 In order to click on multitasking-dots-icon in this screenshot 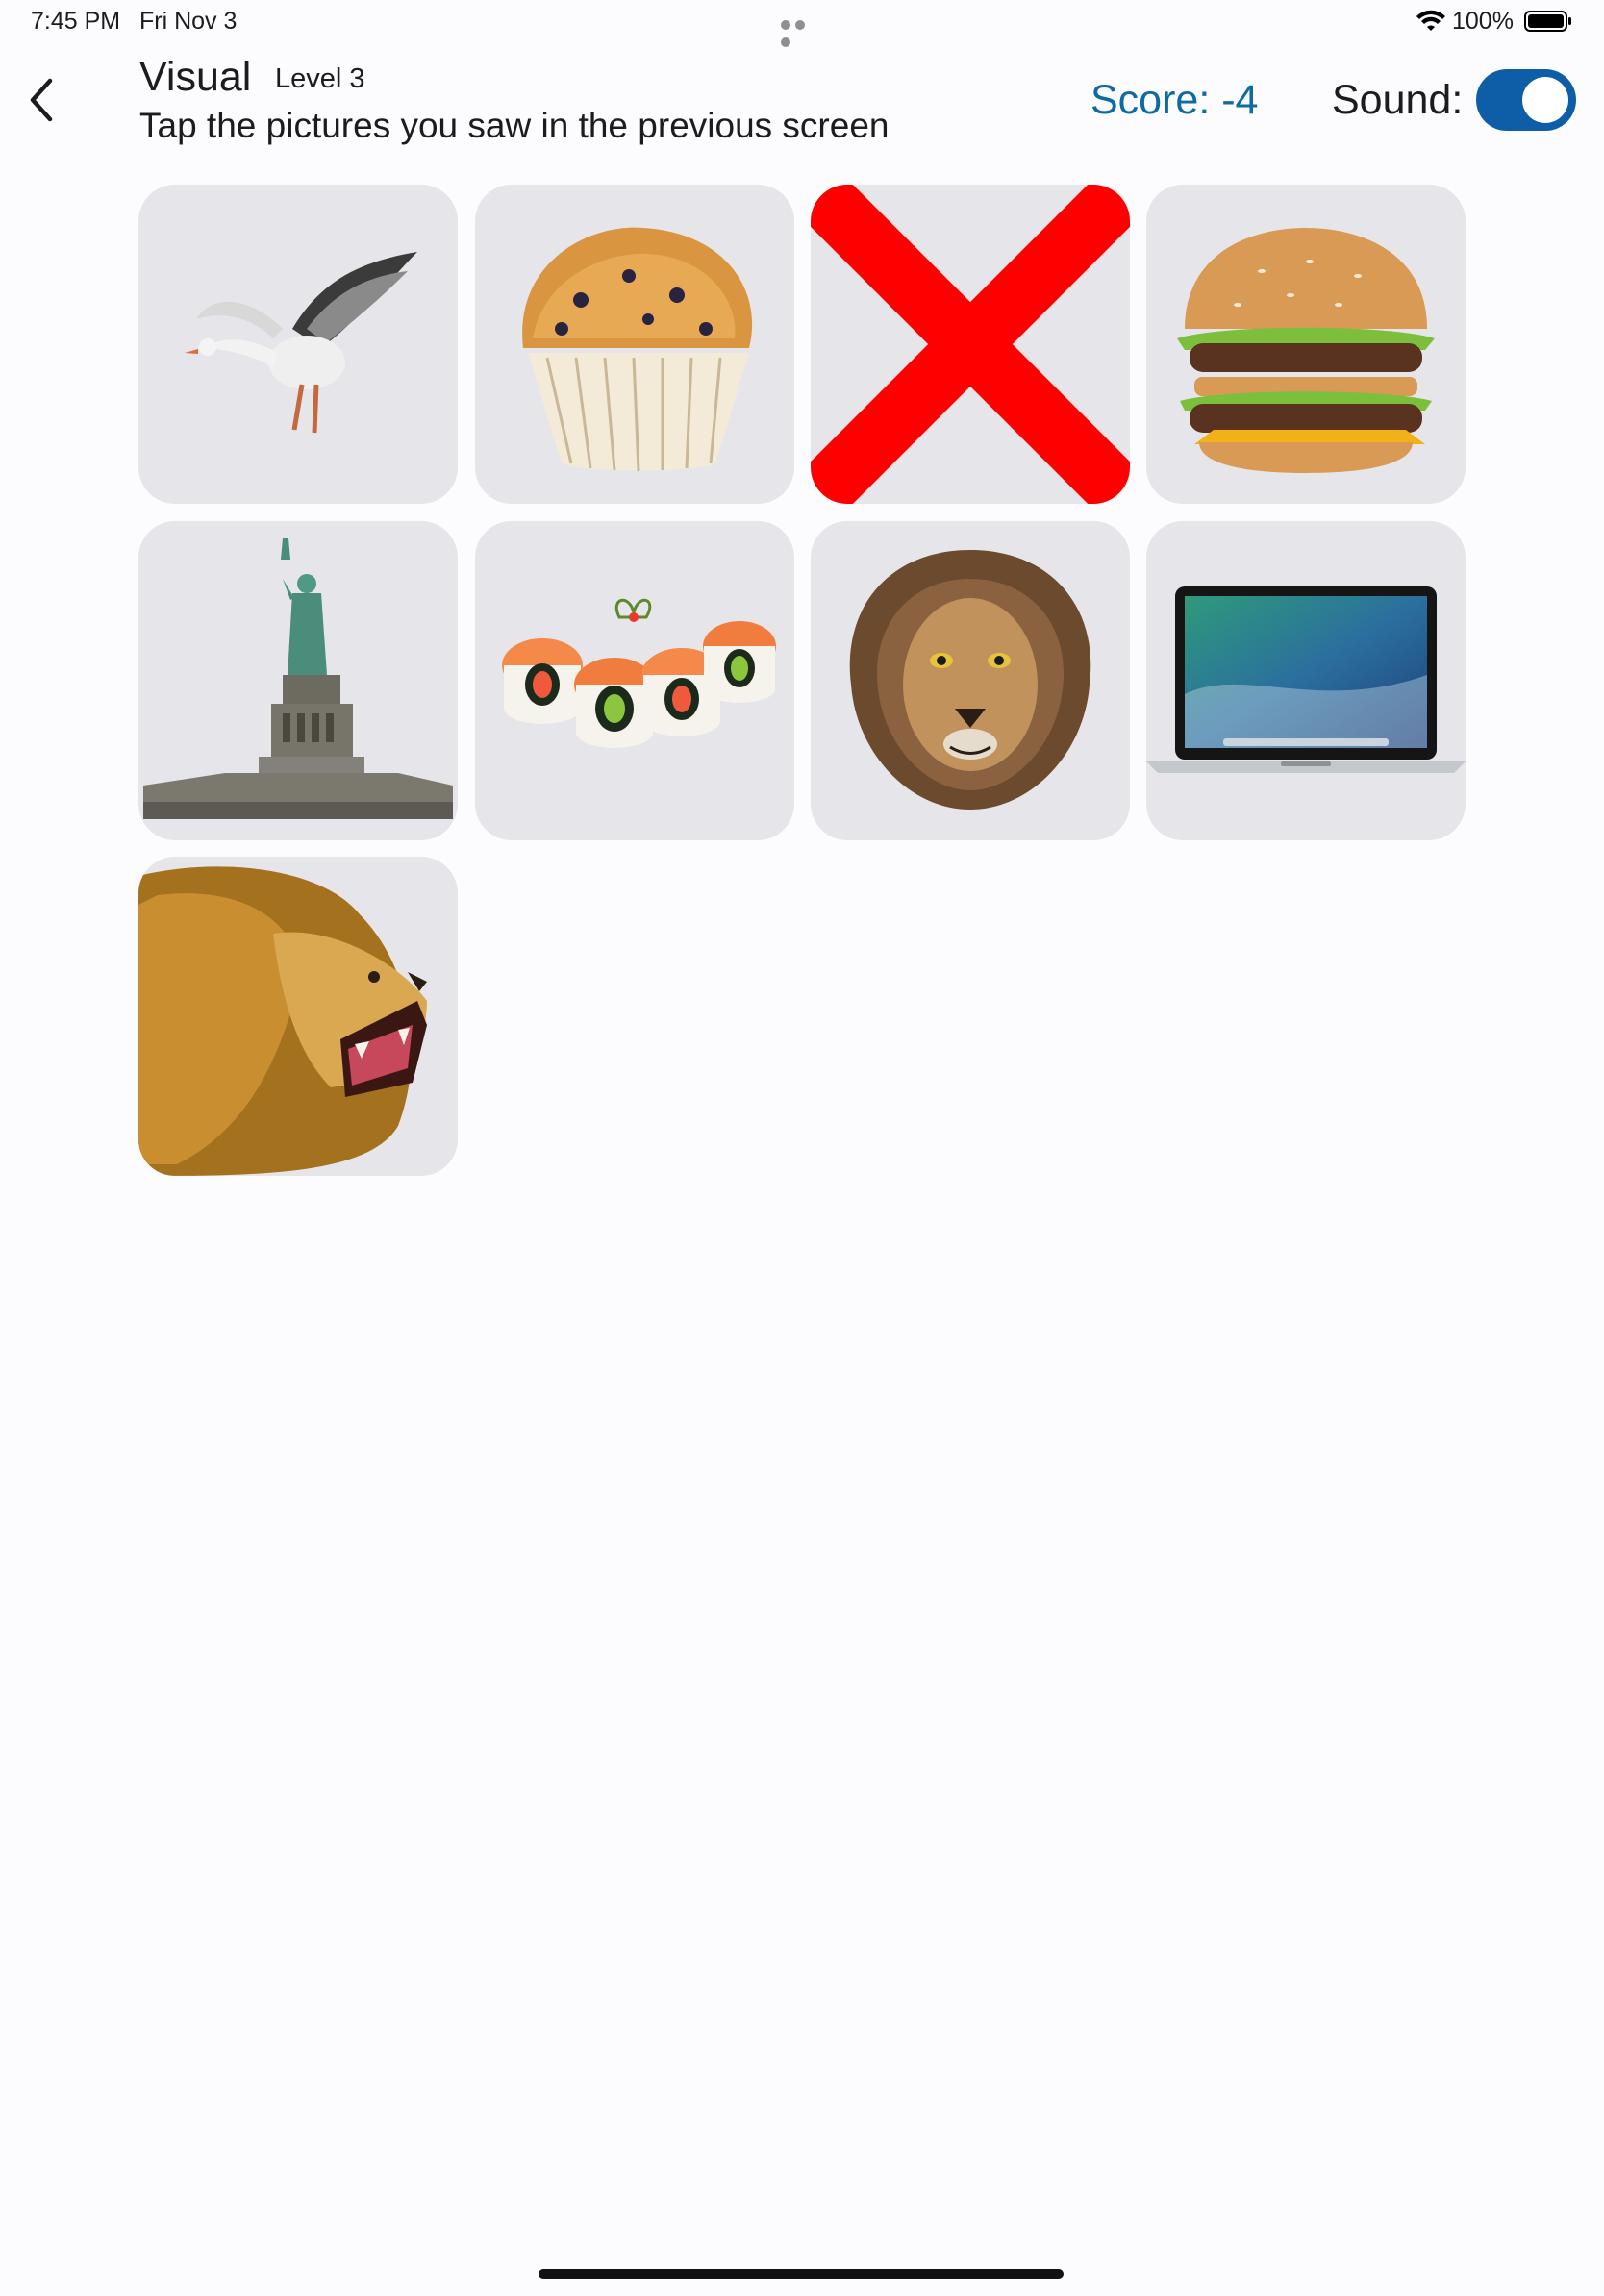, I will do `click(802, 32)`.